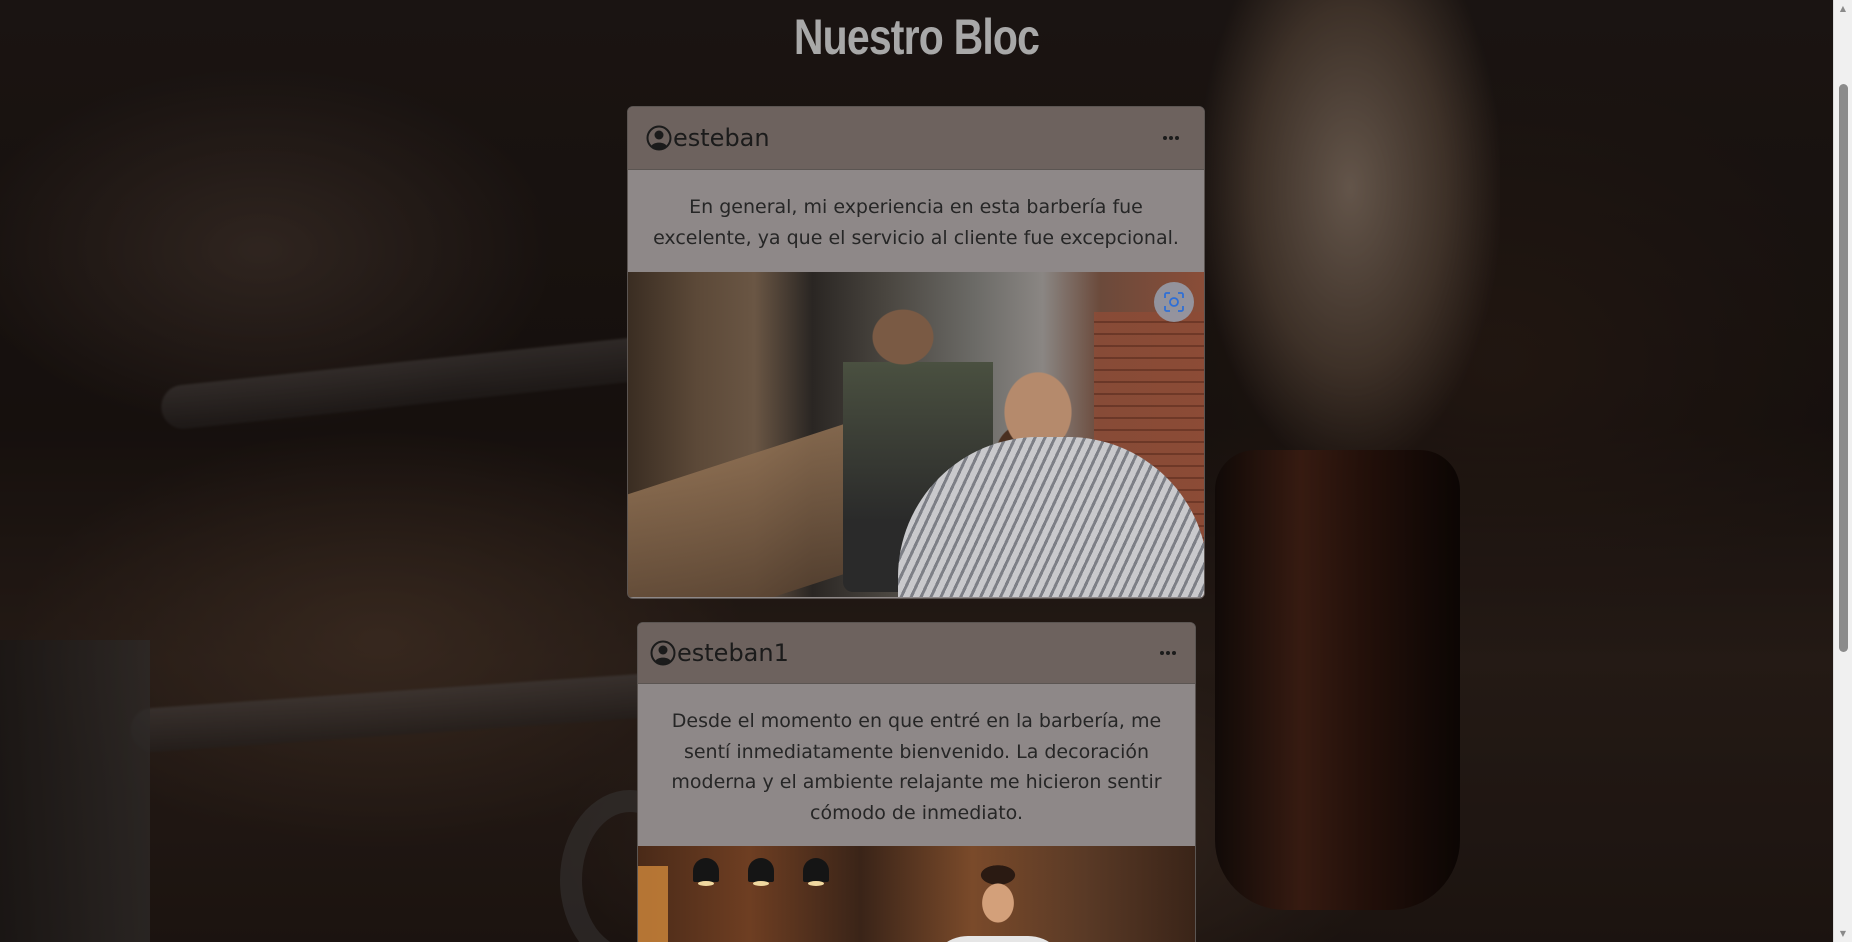 This screenshot has width=1852, height=942. Describe the element at coordinates (998, 901) in the screenshot. I see `photo-smiling-man` at that location.